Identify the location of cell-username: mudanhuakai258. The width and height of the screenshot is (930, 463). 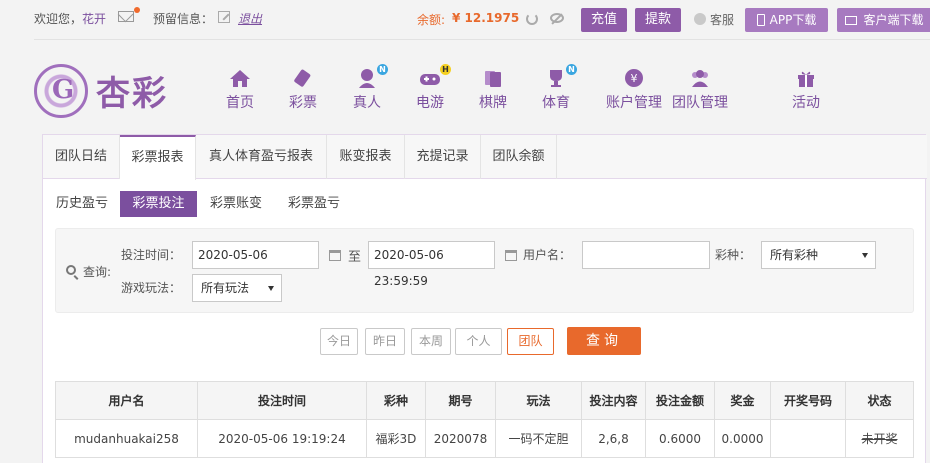
(126, 438).